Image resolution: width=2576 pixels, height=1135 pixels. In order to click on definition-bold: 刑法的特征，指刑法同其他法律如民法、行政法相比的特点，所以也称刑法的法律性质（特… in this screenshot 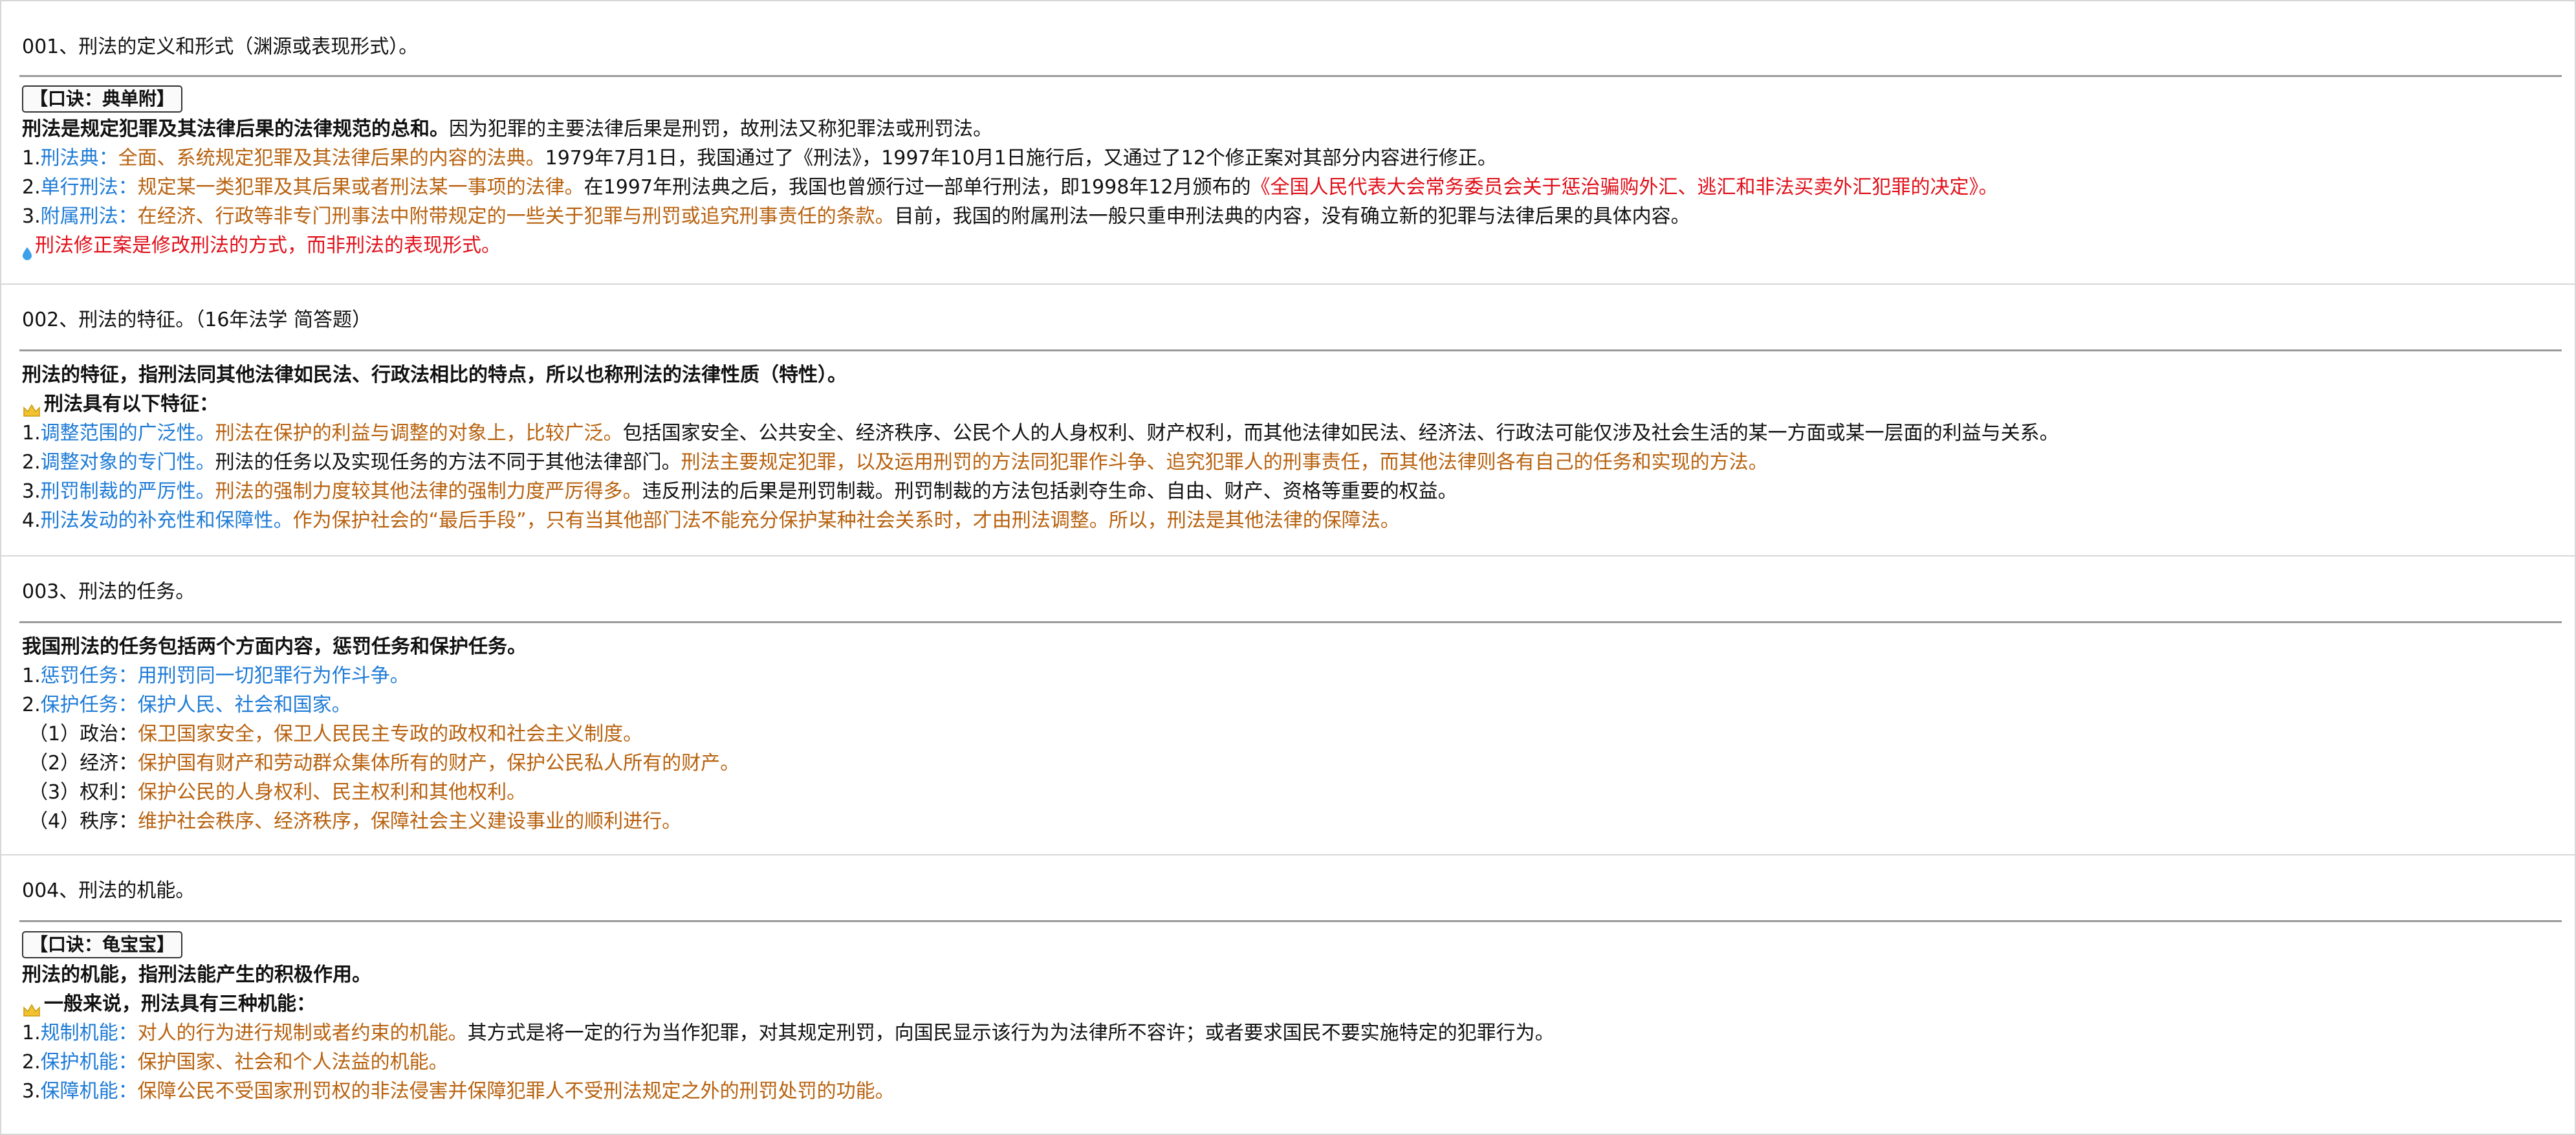, I will do `click(434, 375)`.